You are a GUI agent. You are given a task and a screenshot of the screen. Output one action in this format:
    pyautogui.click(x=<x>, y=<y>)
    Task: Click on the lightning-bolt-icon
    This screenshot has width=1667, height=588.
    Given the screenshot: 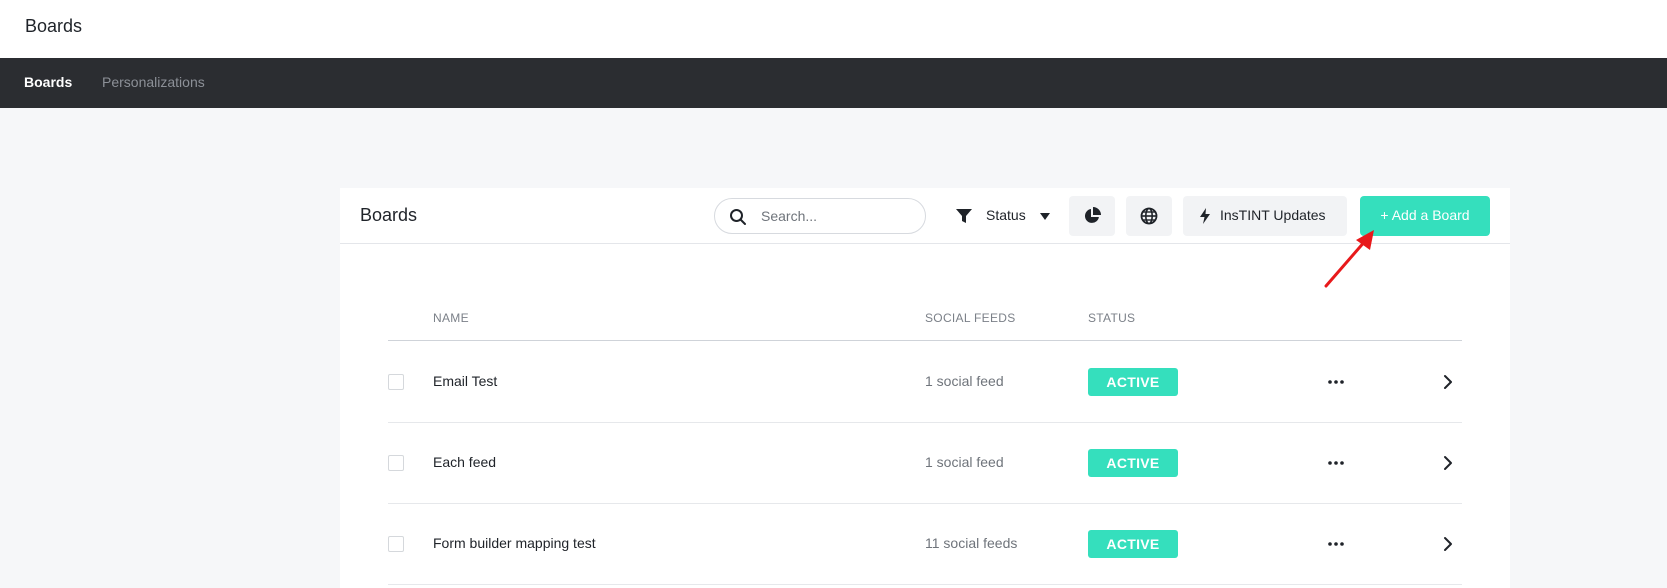 What is the action you would take?
    pyautogui.click(x=1205, y=216)
    